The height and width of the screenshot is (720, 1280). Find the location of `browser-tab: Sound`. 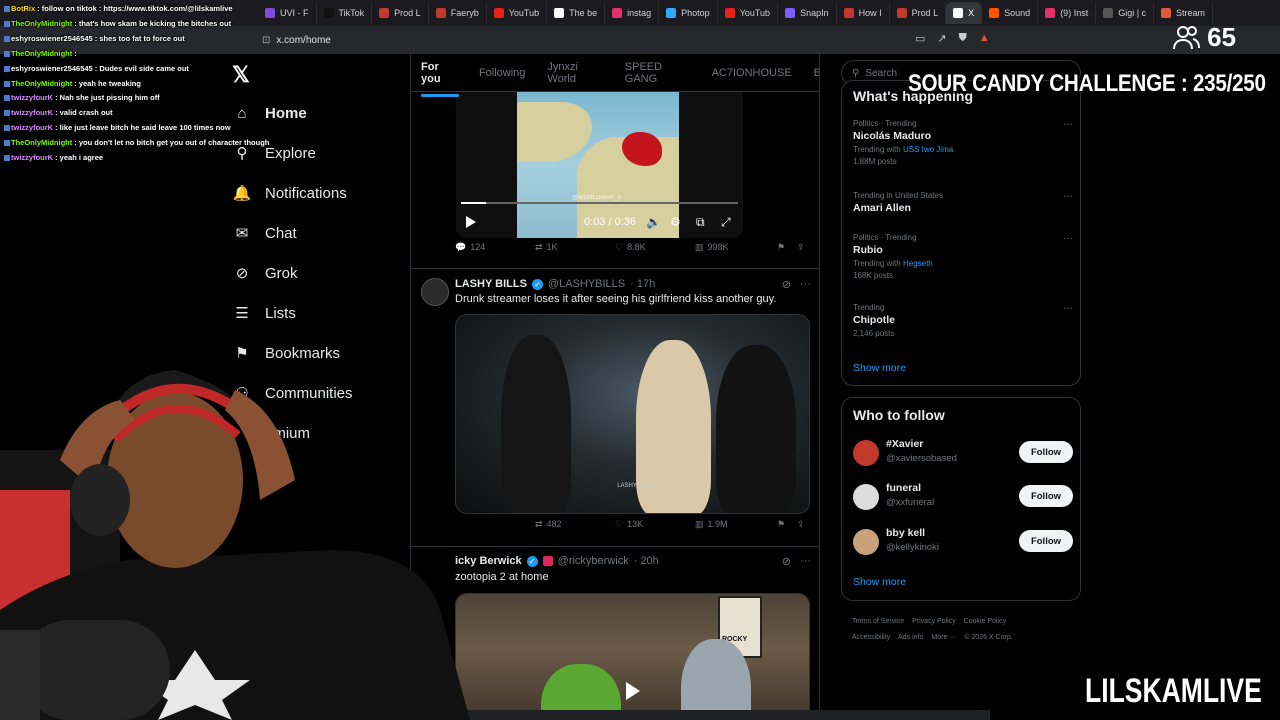

browser-tab: Sound is located at coordinates (1010, 13).